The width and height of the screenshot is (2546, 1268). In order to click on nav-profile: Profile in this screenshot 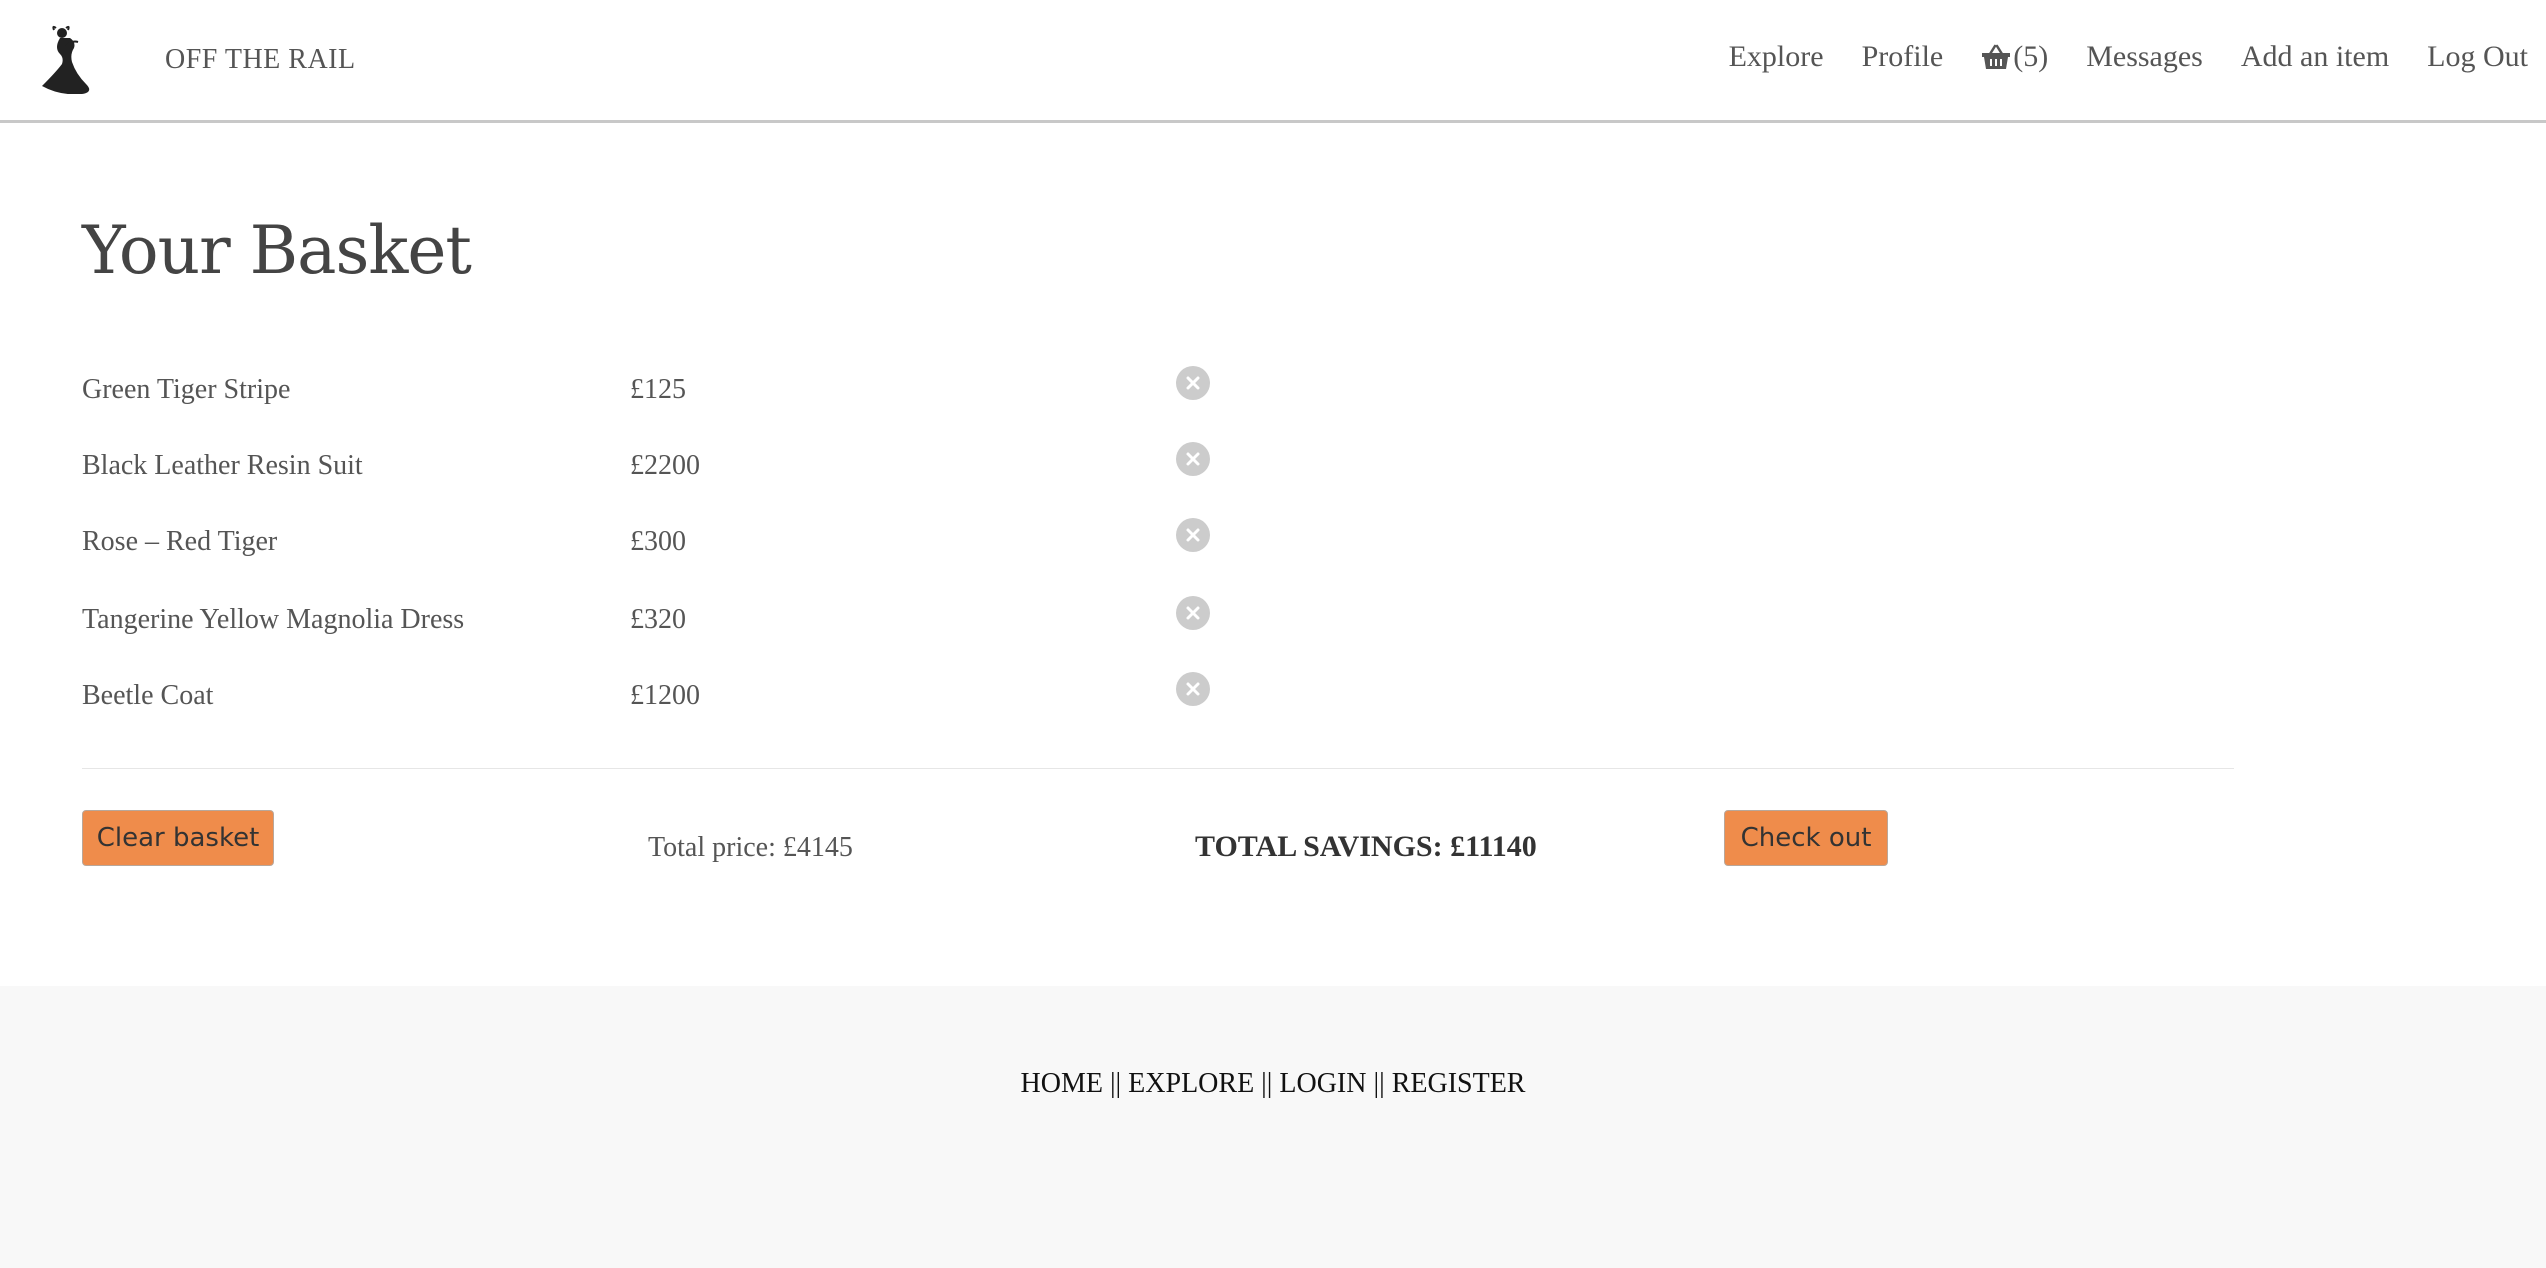, I will do `click(1903, 57)`.